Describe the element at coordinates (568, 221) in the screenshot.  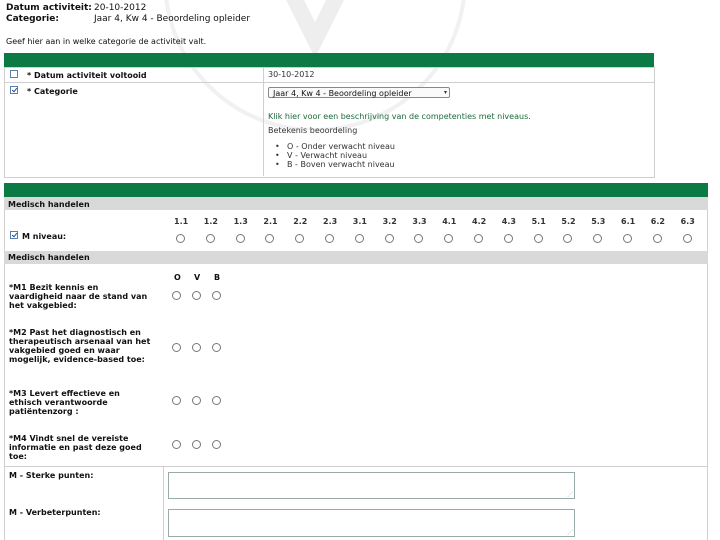
I see `level-code-header: 5.2` at that location.